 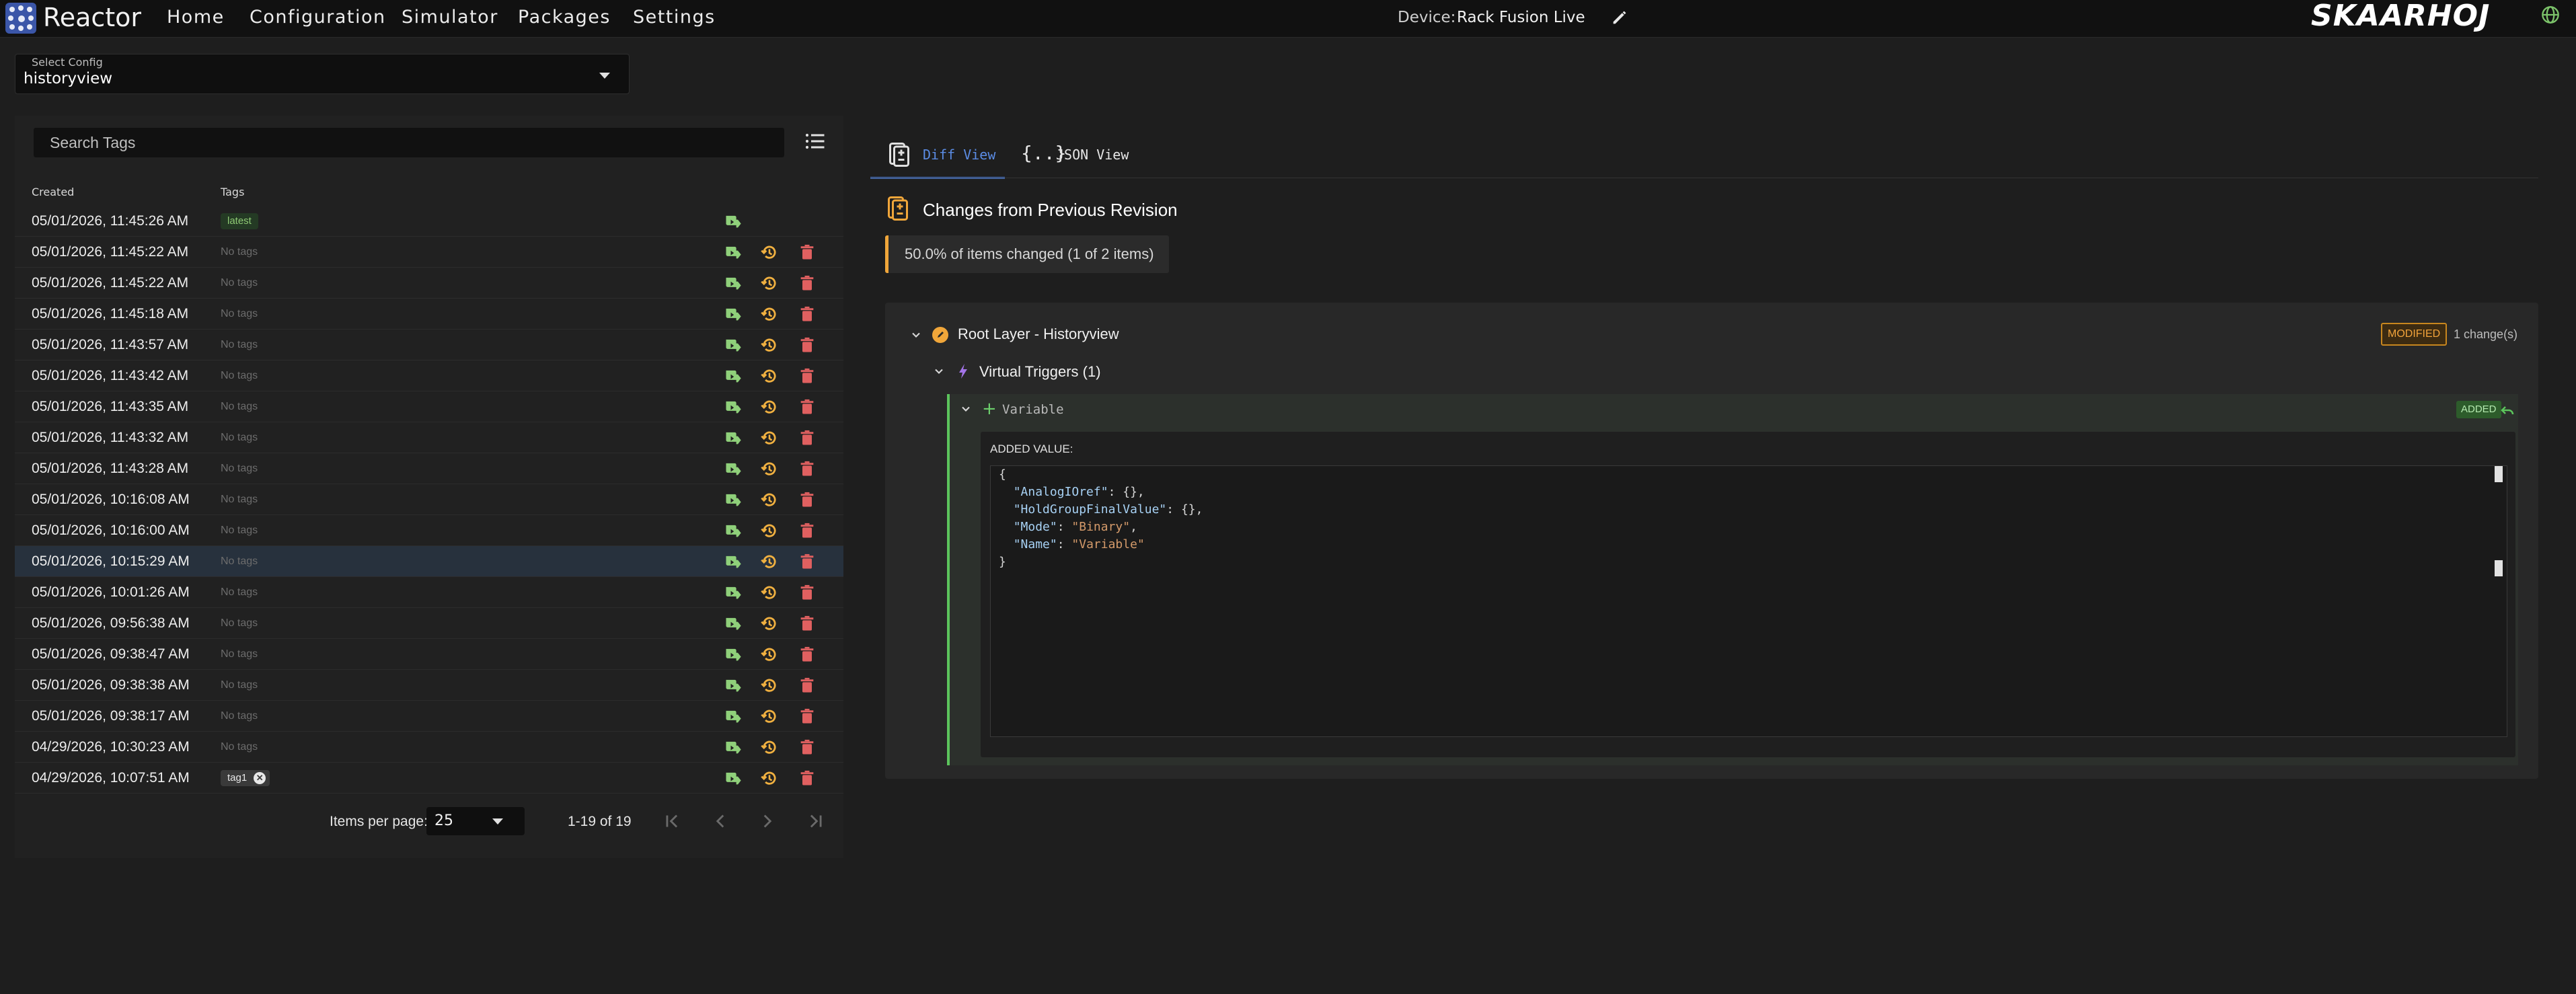 What do you see at coordinates (245, 778) in the screenshot?
I see `tag-chip: tag1 ✕` at bounding box center [245, 778].